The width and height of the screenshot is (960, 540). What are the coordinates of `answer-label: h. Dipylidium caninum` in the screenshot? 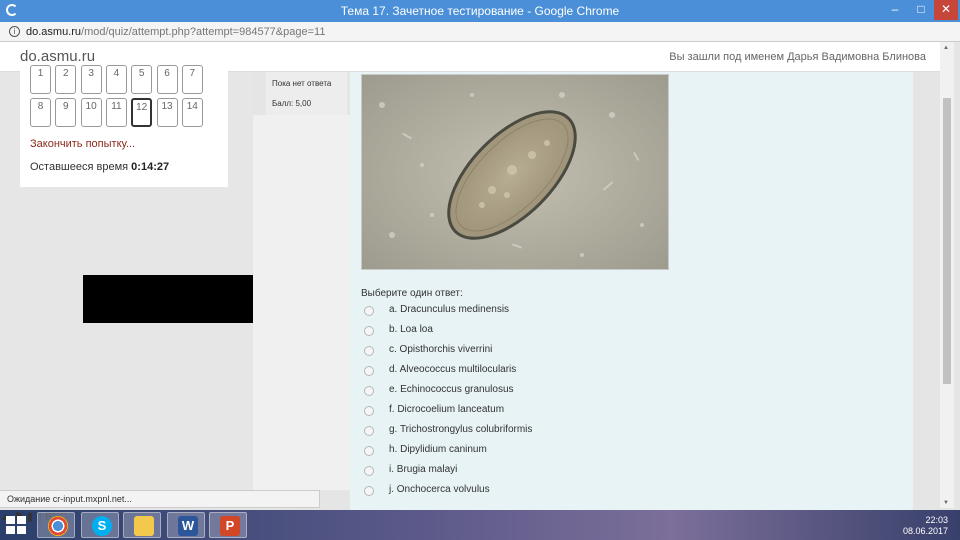 It's located at (438, 449).